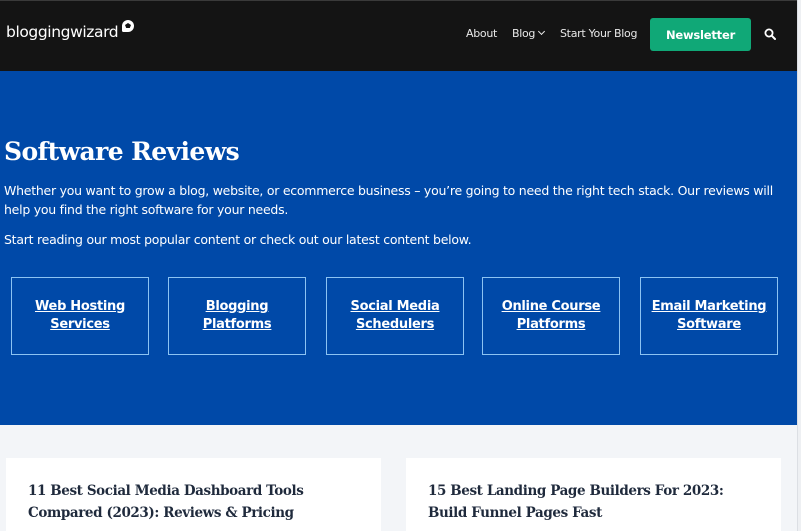  I want to click on category-email-marketing-software: Email Marketing Software, so click(709, 316).